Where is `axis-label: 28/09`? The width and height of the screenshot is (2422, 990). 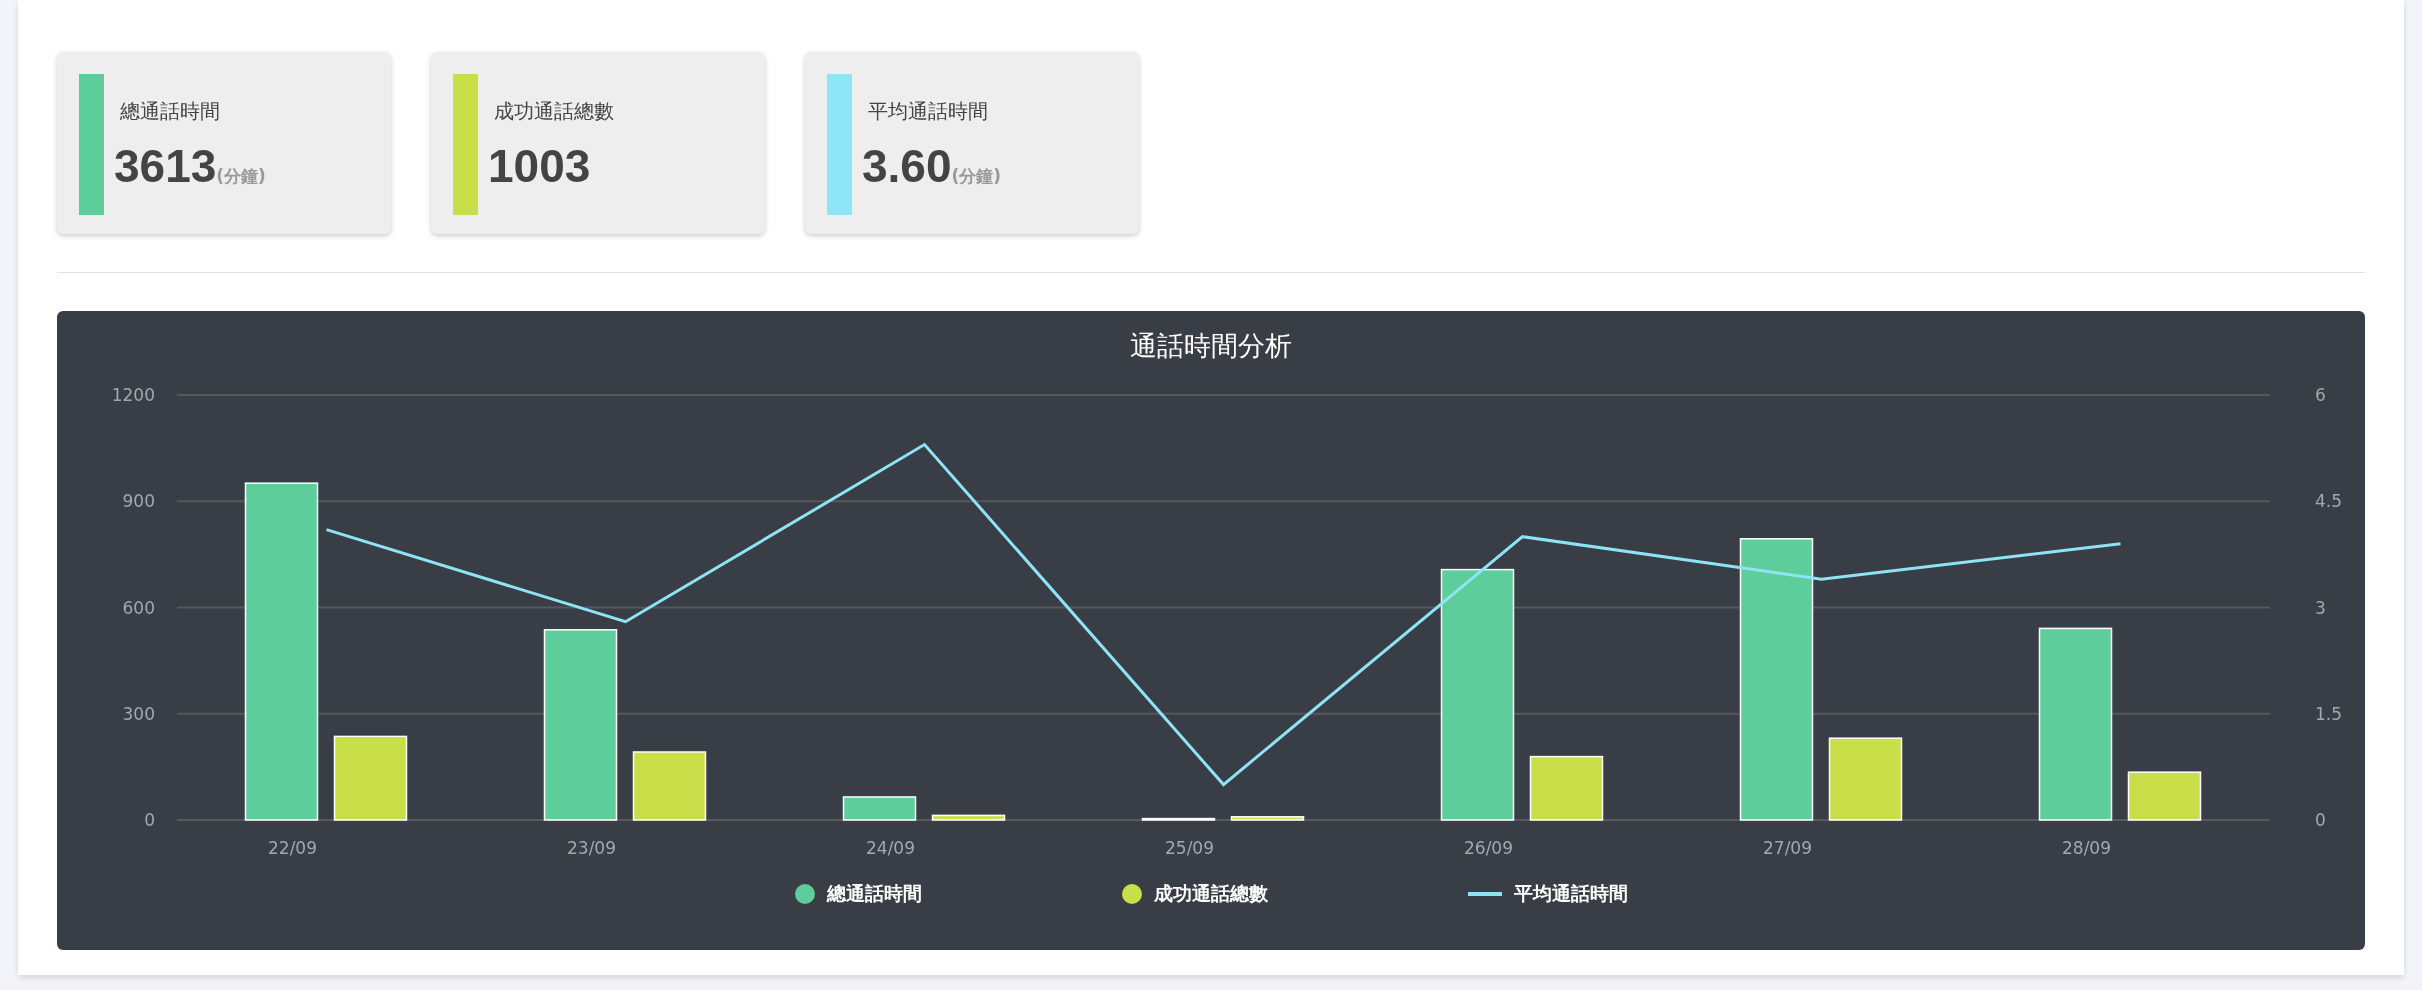
axis-label: 28/09 is located at coordinates (2086, 848).